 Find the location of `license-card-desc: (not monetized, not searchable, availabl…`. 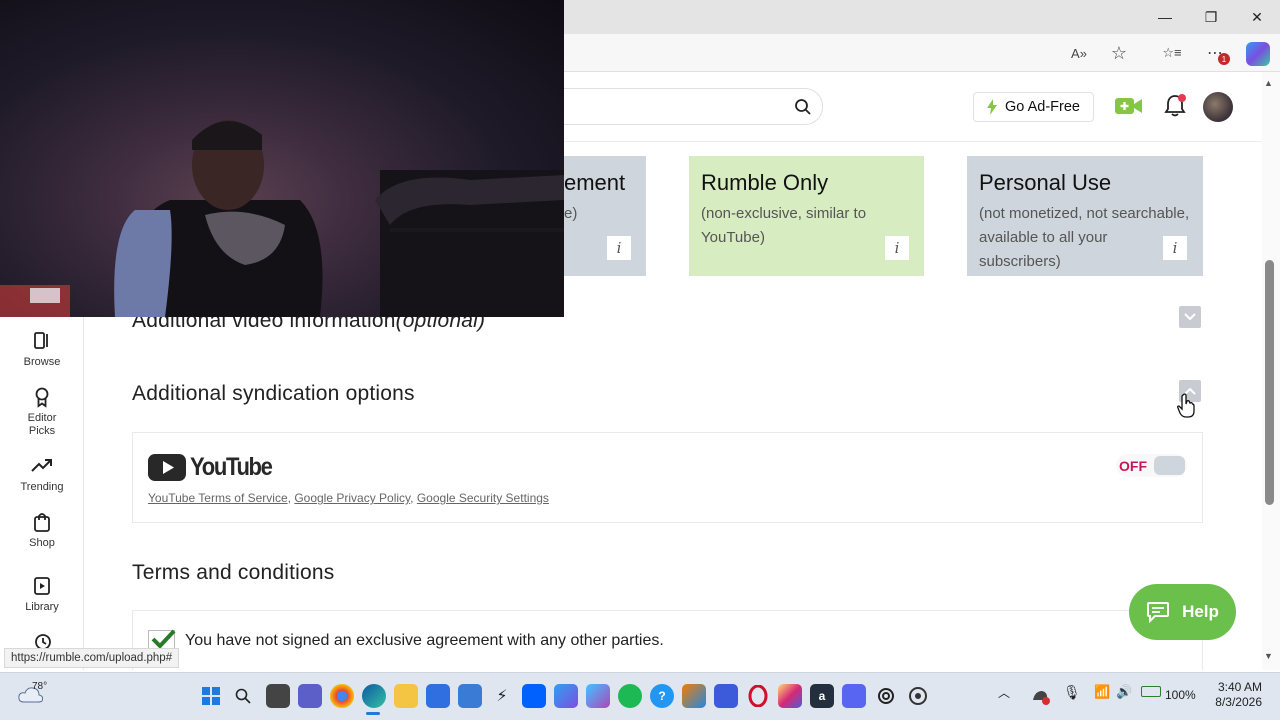

license-card-desc: (not monetized, not searchable, availabl… is located at coordinates (1084, 237).